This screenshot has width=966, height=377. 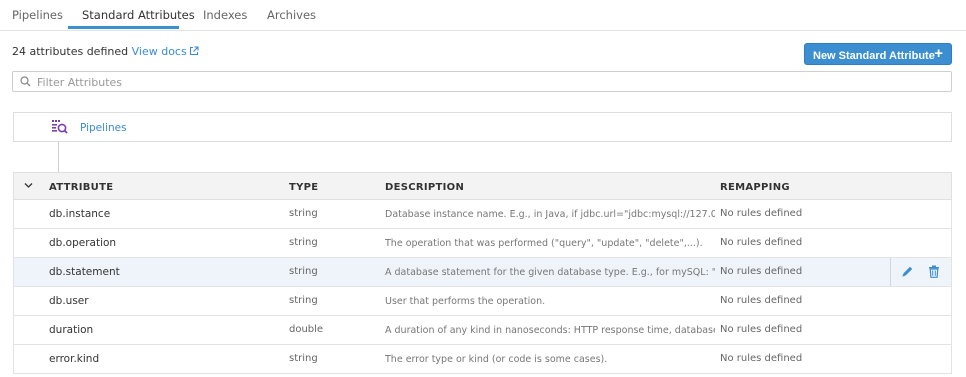 I want to click on pipelines-icon, so click(x=60, y=127).